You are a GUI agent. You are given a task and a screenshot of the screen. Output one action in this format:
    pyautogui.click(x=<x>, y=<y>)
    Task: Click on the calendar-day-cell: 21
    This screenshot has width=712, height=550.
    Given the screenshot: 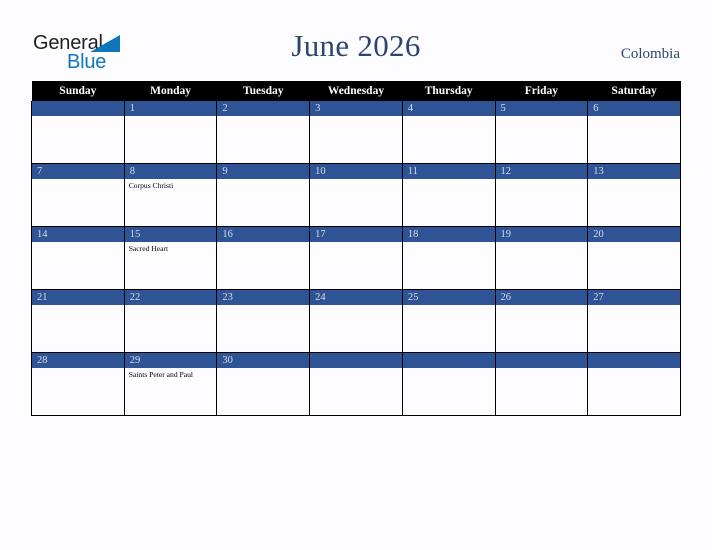 What is the action you would take?
    pyautogui.click(x=78, y=321)
    